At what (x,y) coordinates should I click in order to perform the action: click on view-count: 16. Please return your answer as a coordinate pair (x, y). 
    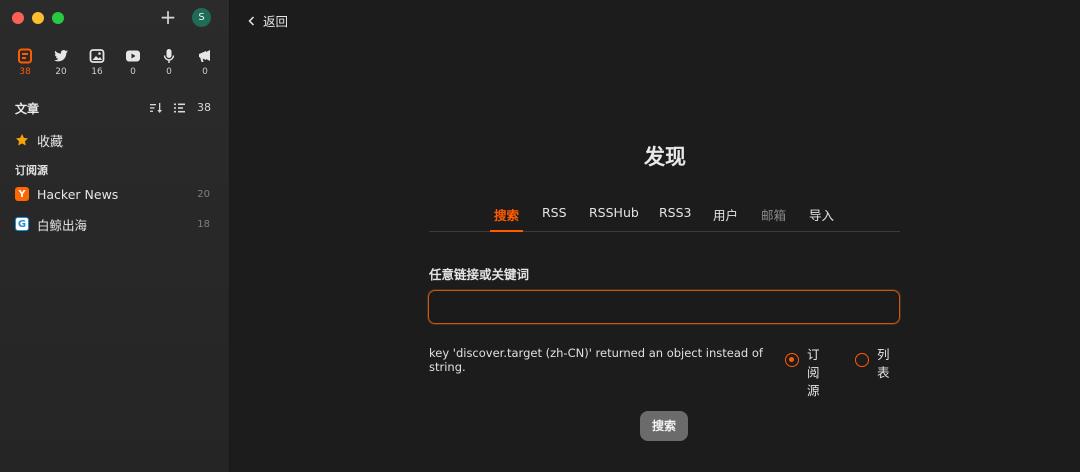
    Looking at the image, I should click on (97, 72).